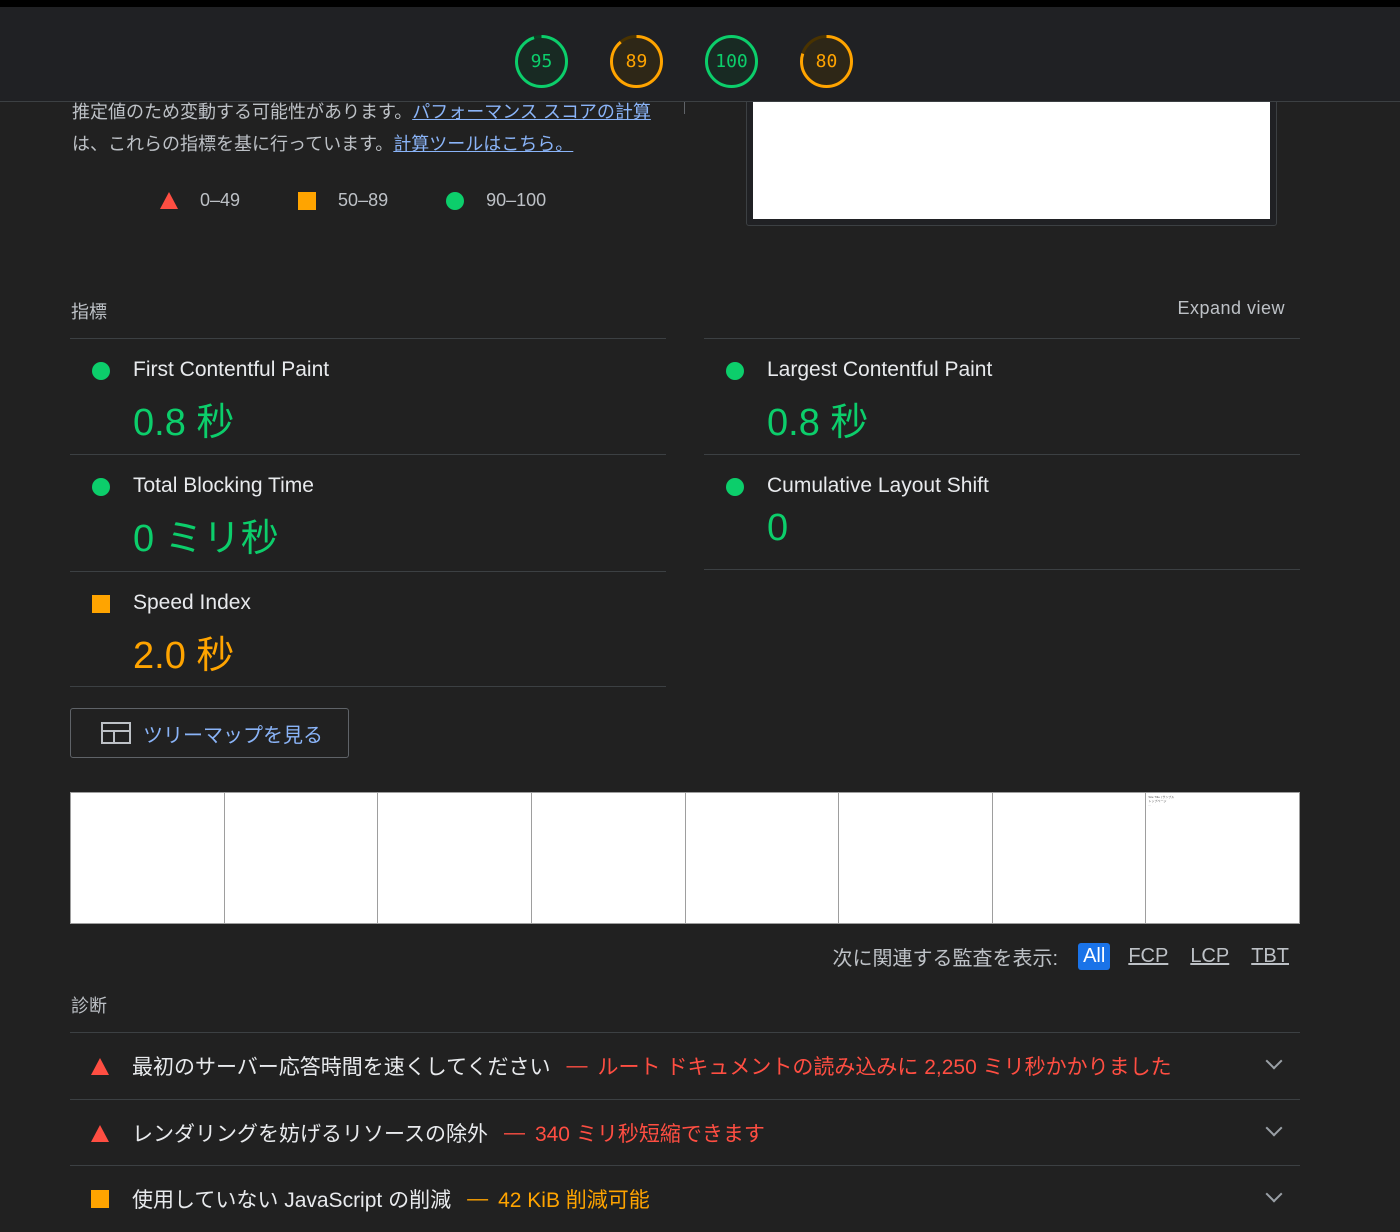  Describe the element at coordinates (685, 1198) in the screenshot. I see `audit-unused-js: 使用していない JavaScript の削減 — 42 KiB 削減可能` at that location.